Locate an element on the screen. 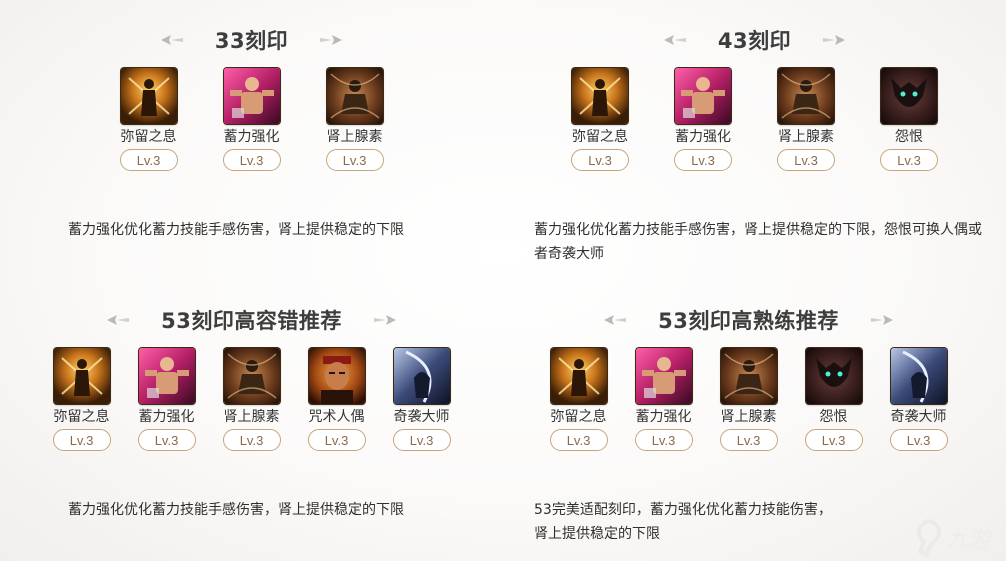  section-header: 43刻印 is located at coordinates (754, 40).